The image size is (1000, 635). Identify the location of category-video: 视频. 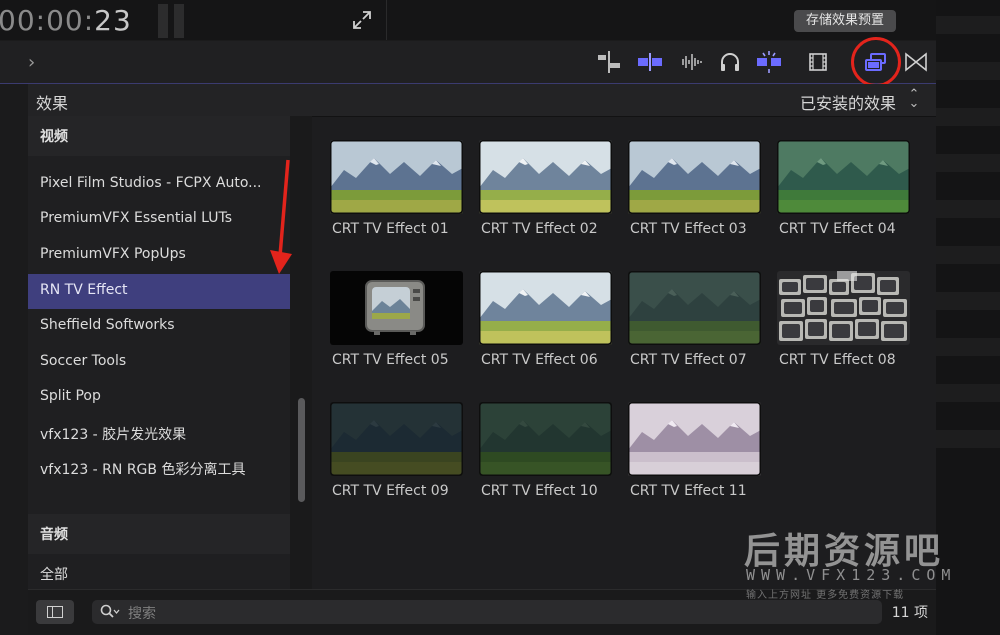
(159, 136).